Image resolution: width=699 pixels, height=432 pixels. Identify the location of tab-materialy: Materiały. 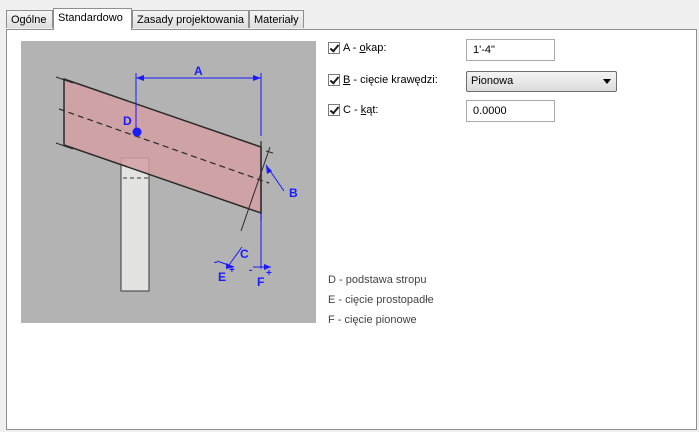
(276, 19).